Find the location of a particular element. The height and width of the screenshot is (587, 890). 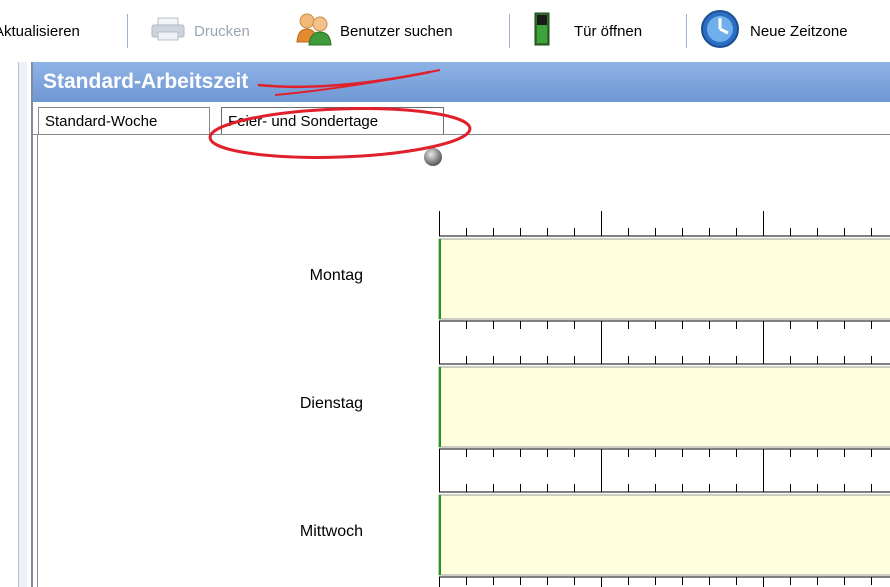

left-panel-scrollbar is located at coordinates (22, 324).